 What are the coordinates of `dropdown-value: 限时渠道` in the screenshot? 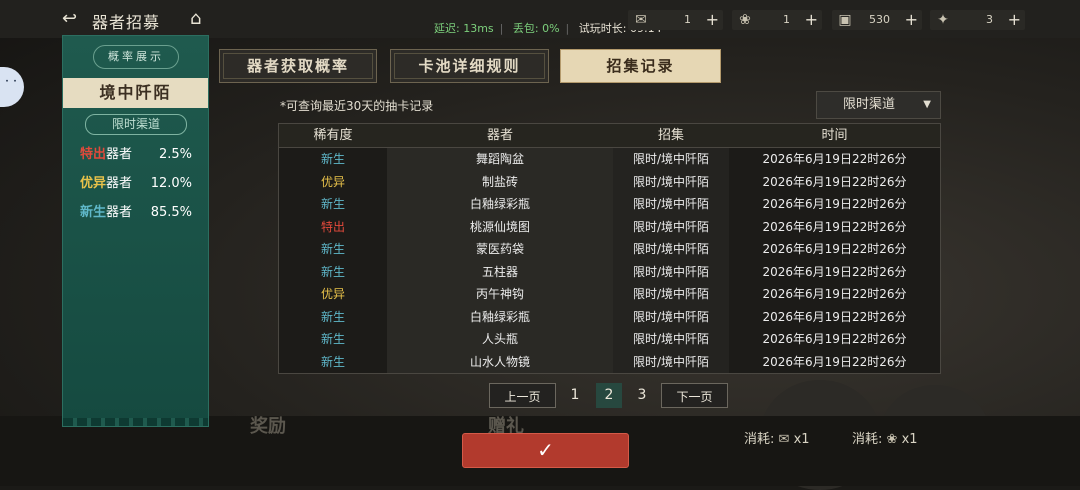 It's located at (869, 104).